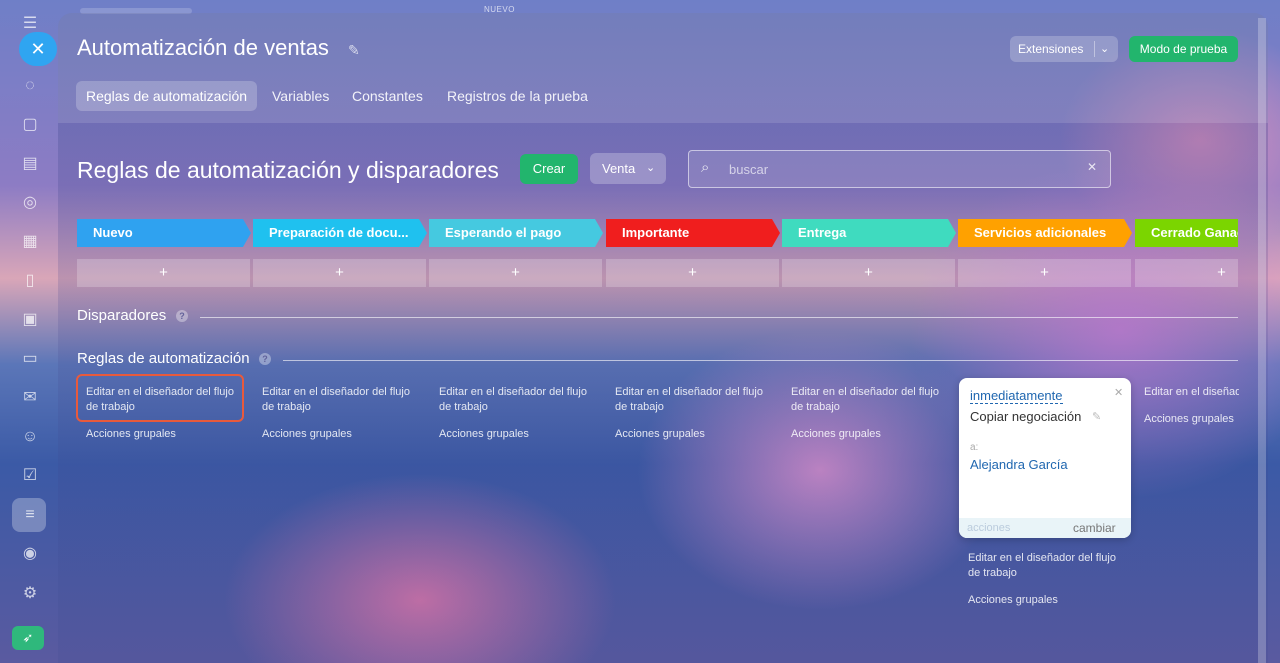  What do you see at coordinates (549, 169) in the screenshot?
I see `create-button: Crear` at bounding box center [549, 169].